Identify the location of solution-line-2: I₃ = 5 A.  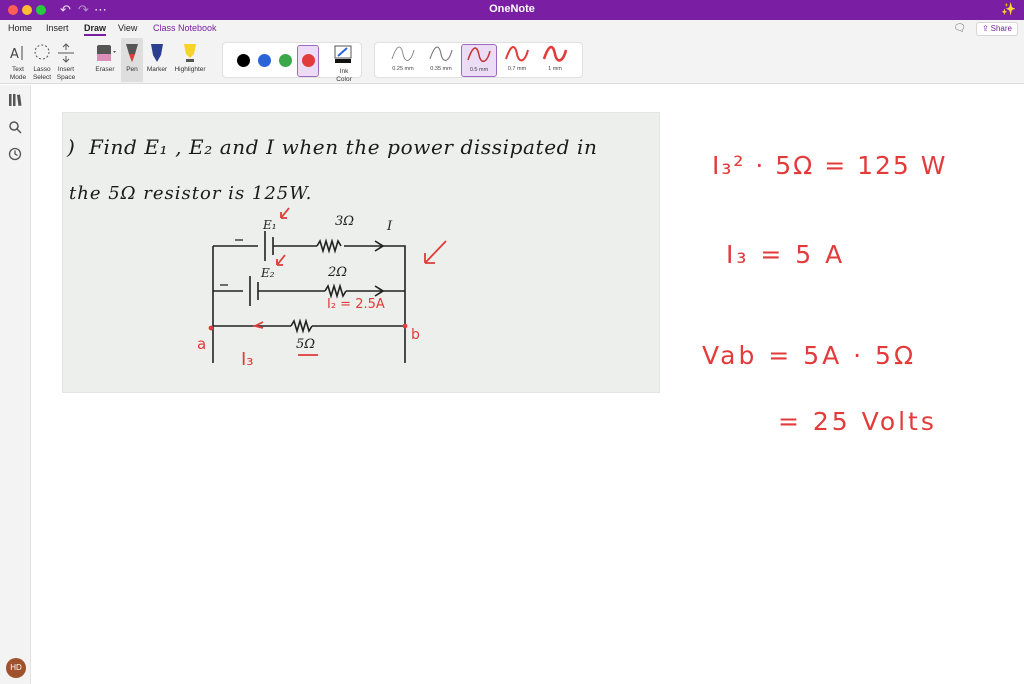
(786, 254).